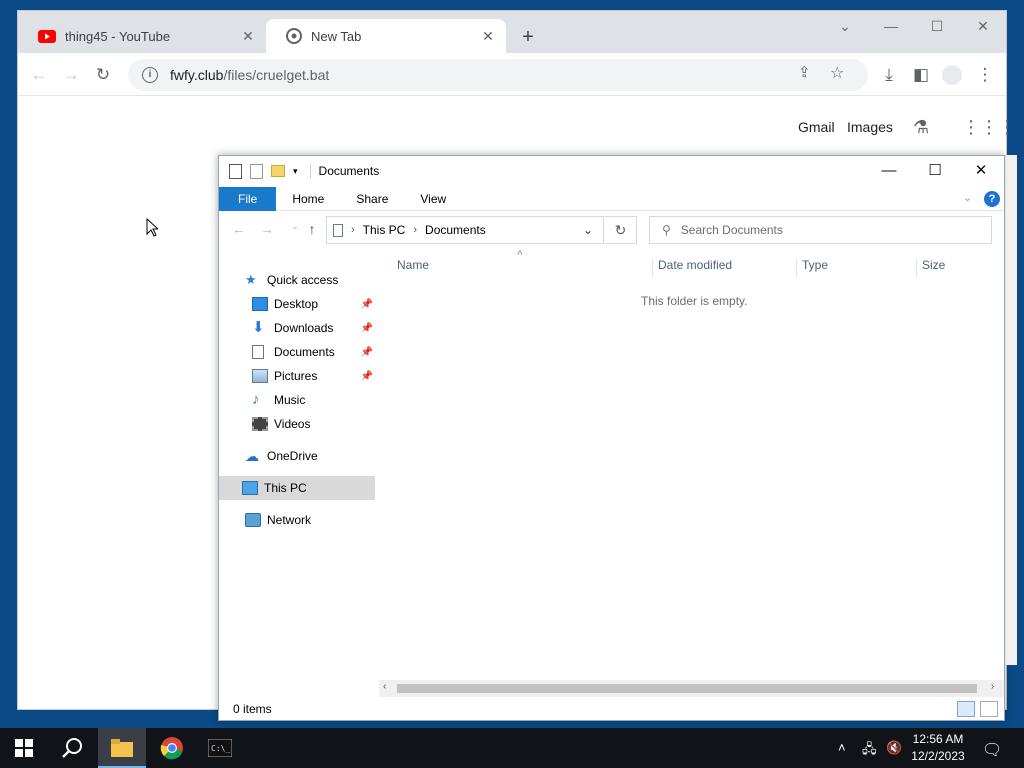  I want to click on ribbon-tab-file: File, so click(248, 198).